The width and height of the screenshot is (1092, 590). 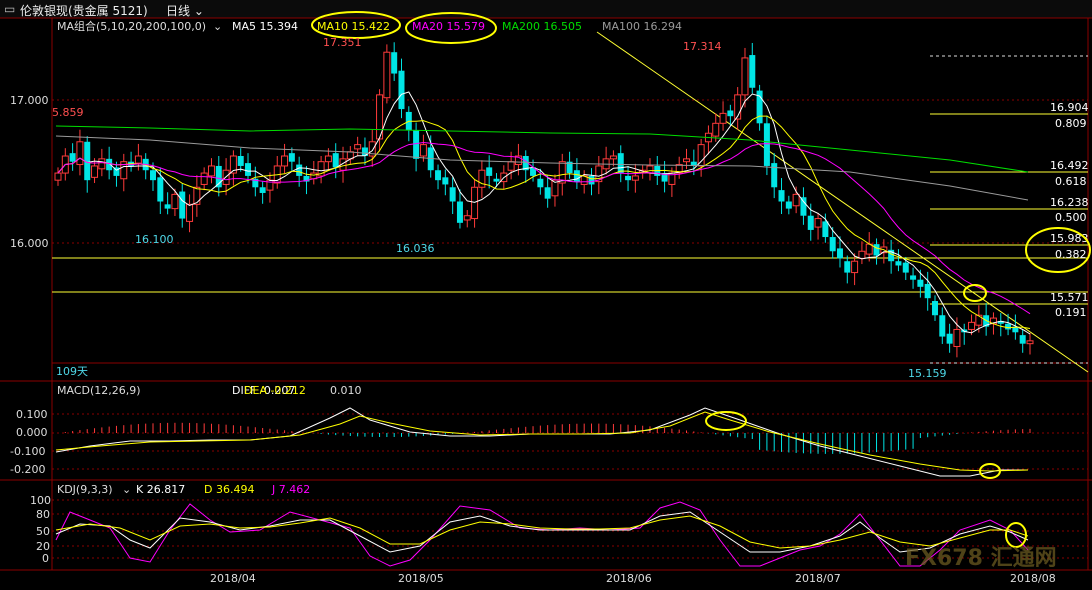 I want to click on kdj-tick: 50, so click(x=43, y=531).